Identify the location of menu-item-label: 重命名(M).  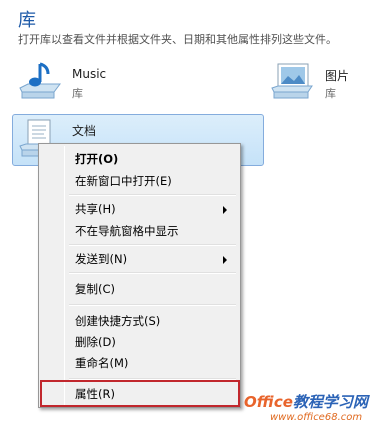
(102, 363).